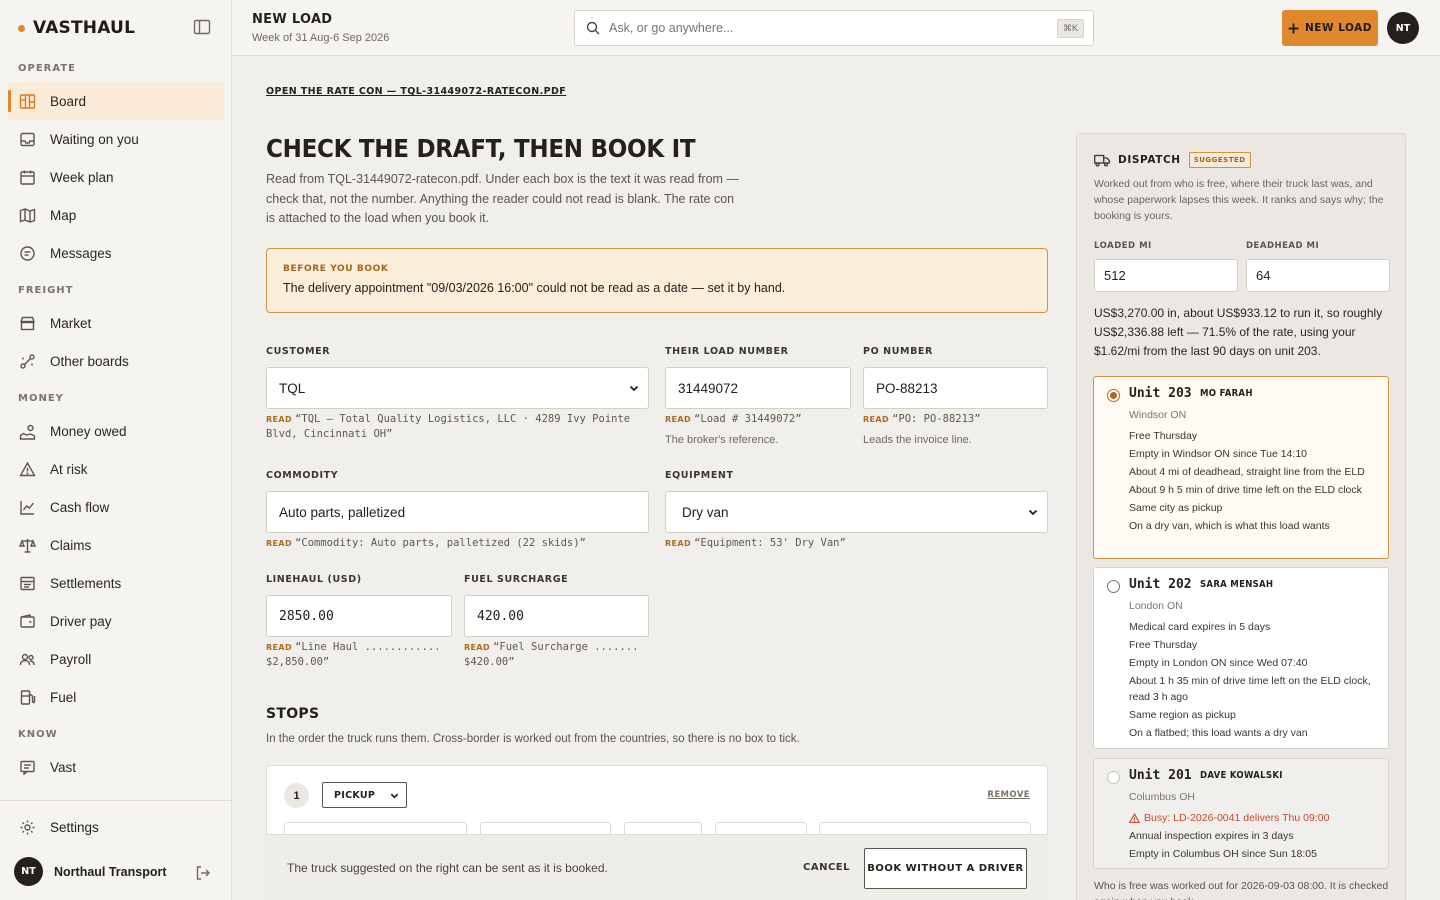 This screenshot has height=900, width=1440. Describe the element at coordinates (727, 351) in the screenshot. I see `load-number-label: THEIR LOAD NUMBER` at that location.